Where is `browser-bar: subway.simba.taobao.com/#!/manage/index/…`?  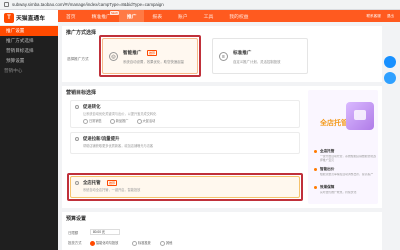 browser-bar: subway.simba.taobao.com/#!/manage/index/… is located at coordinates (200, 5).